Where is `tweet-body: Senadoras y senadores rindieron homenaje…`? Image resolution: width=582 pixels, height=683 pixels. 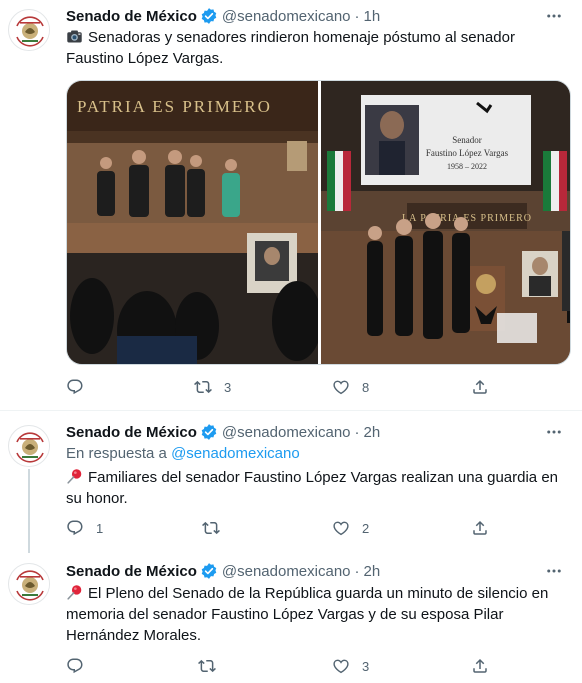
tweet-body: Senadoras y senadores rindieron homenaje… is located at coordinates (290, 48).